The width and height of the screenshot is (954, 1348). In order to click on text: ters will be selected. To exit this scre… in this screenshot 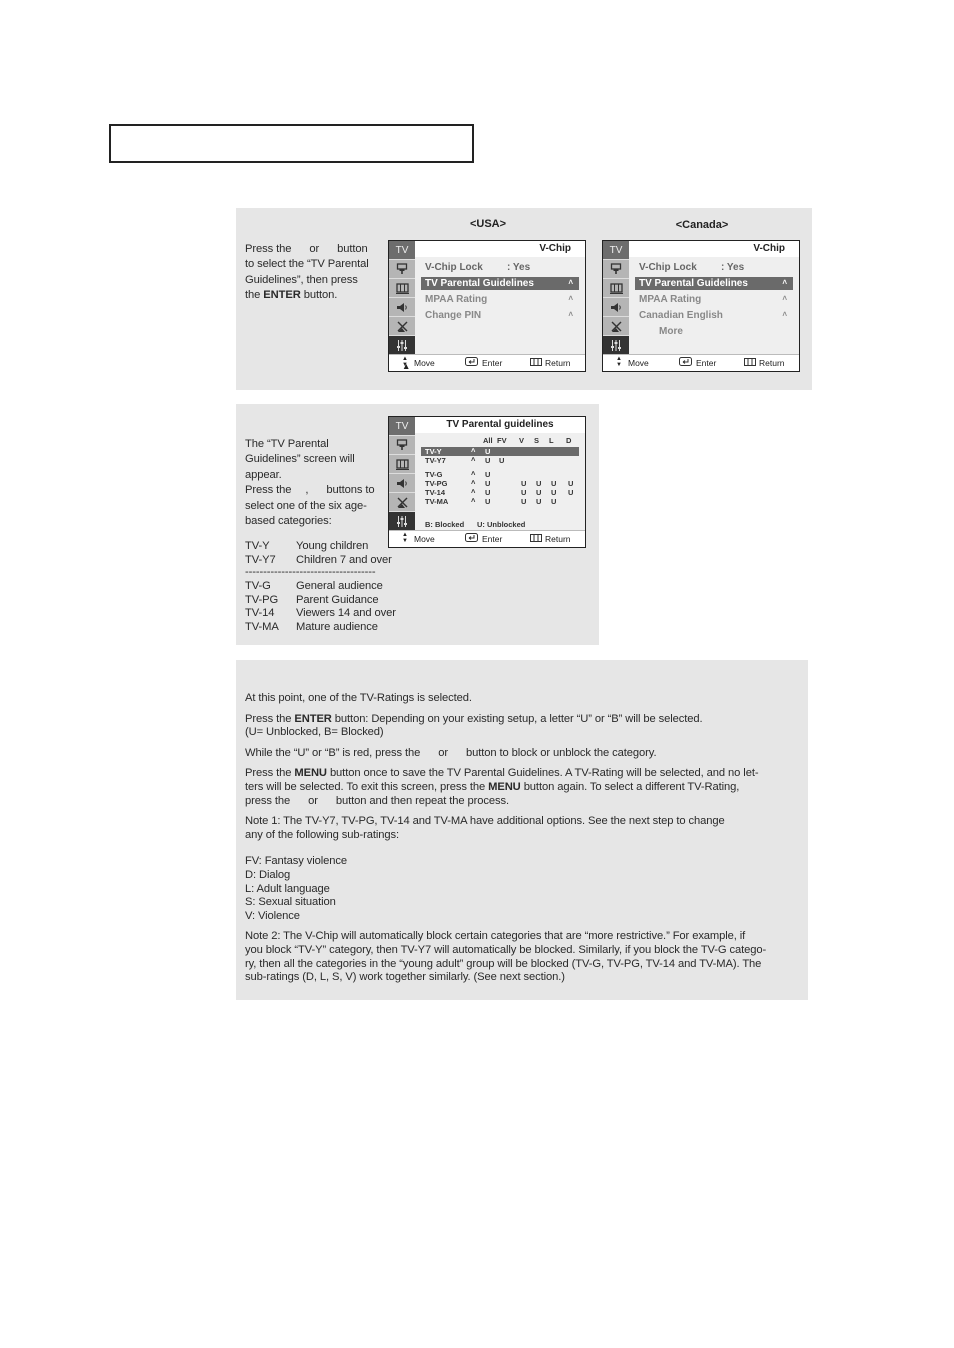, I will do `click(365, 786)`.